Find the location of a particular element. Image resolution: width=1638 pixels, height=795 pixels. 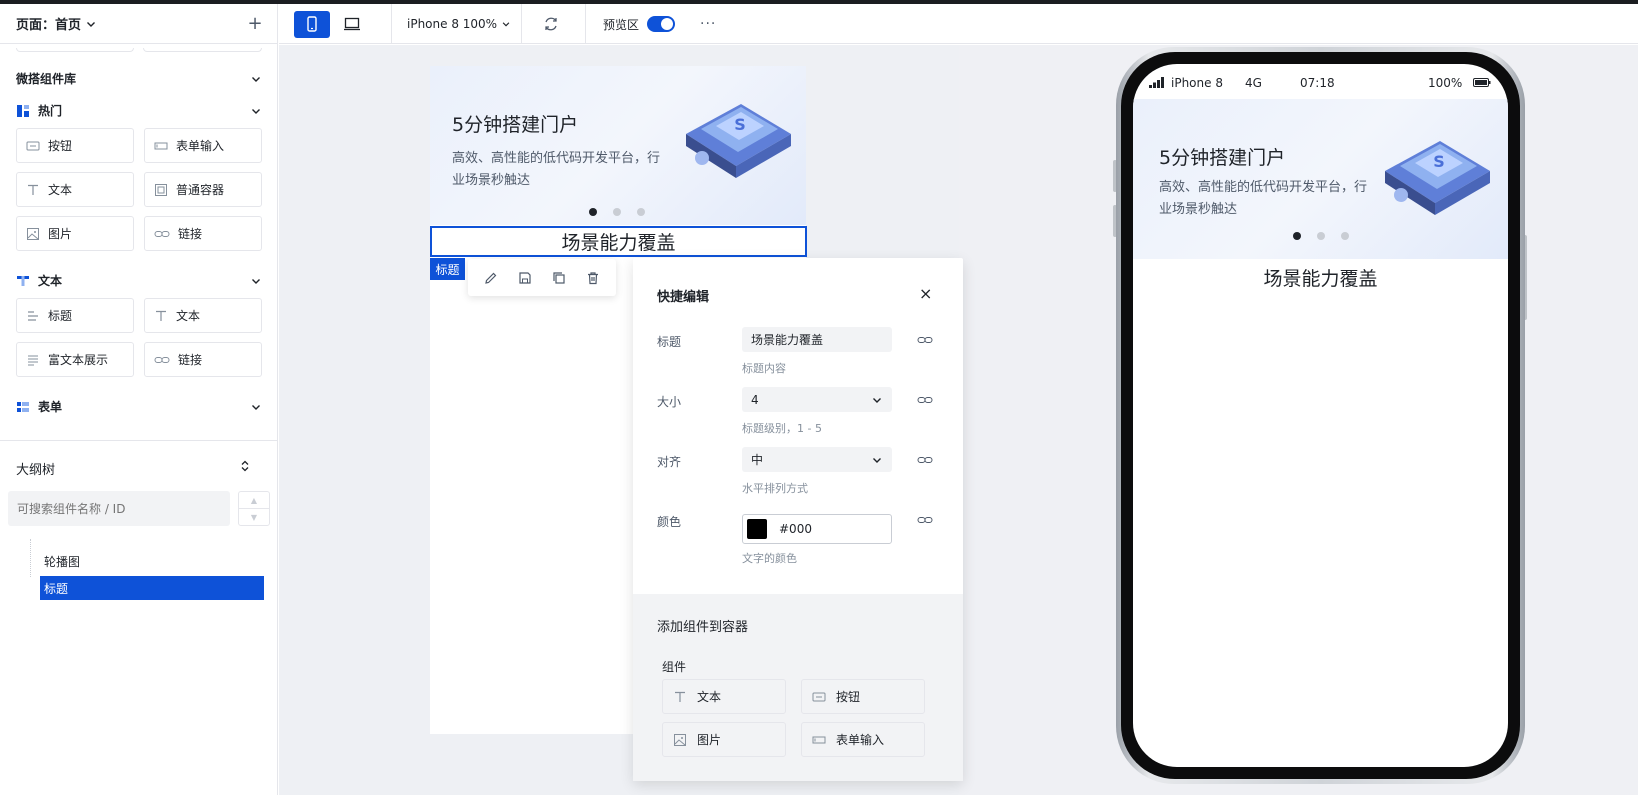

refresh-icon is located at coordinates (551, 24).